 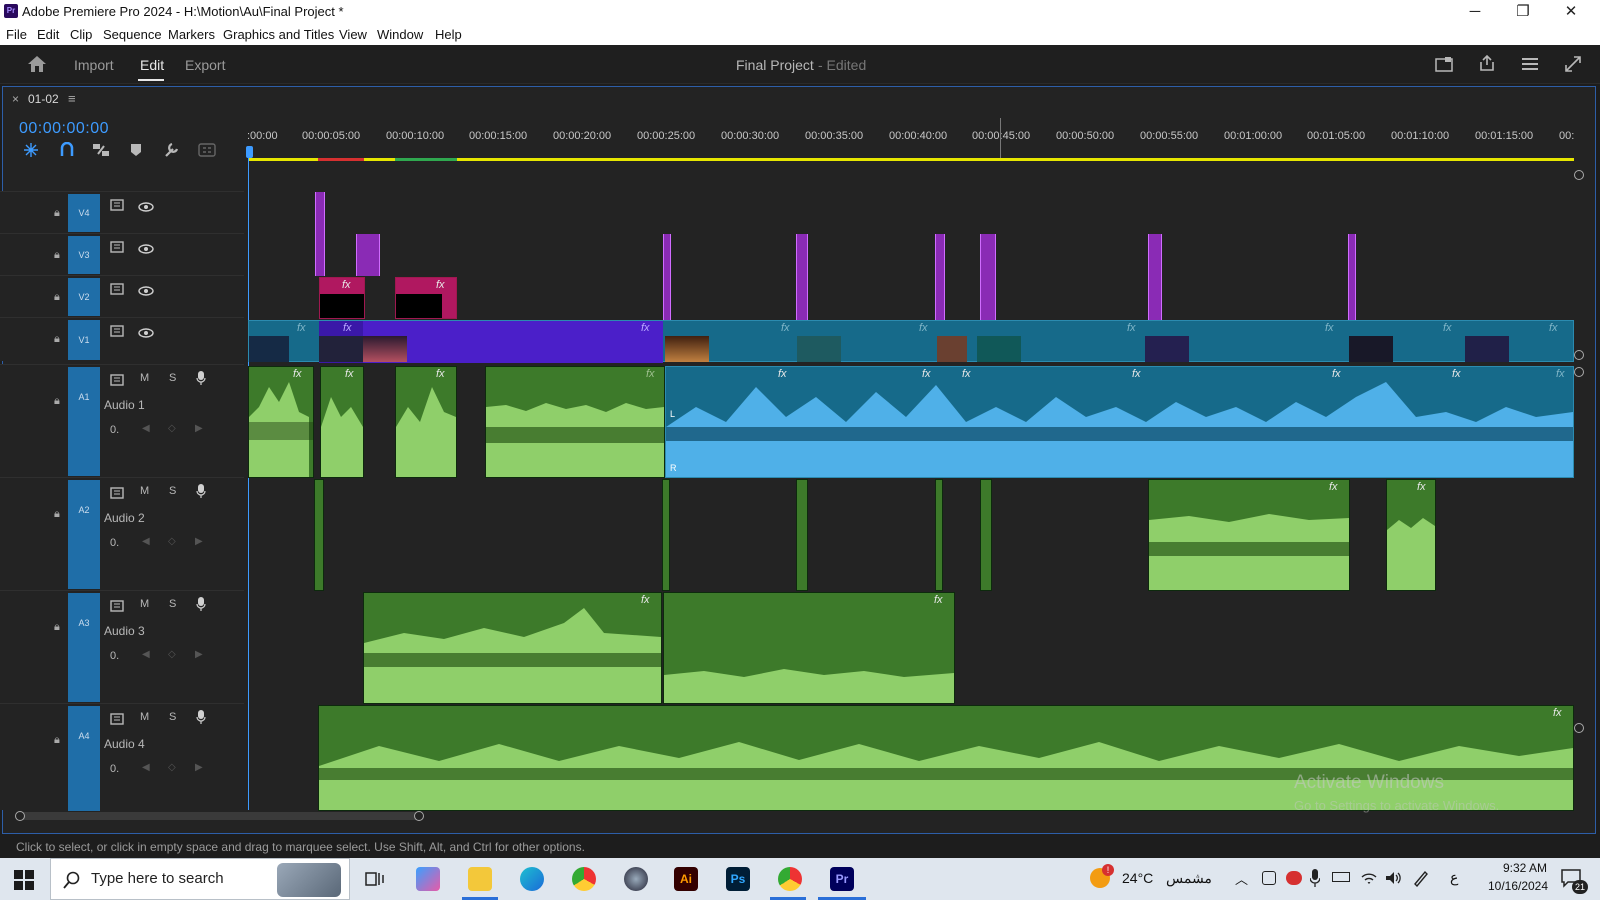 I want to click on track-target-v4: V4, so click(x=84, y=213).